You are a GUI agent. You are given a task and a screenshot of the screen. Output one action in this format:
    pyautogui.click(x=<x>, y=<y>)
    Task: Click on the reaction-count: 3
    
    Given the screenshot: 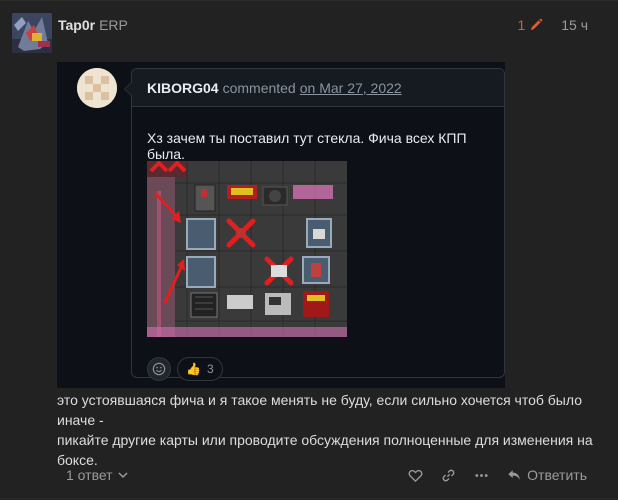 What is the action you would take?
    pyautogui.click(x=210, y=369)
    